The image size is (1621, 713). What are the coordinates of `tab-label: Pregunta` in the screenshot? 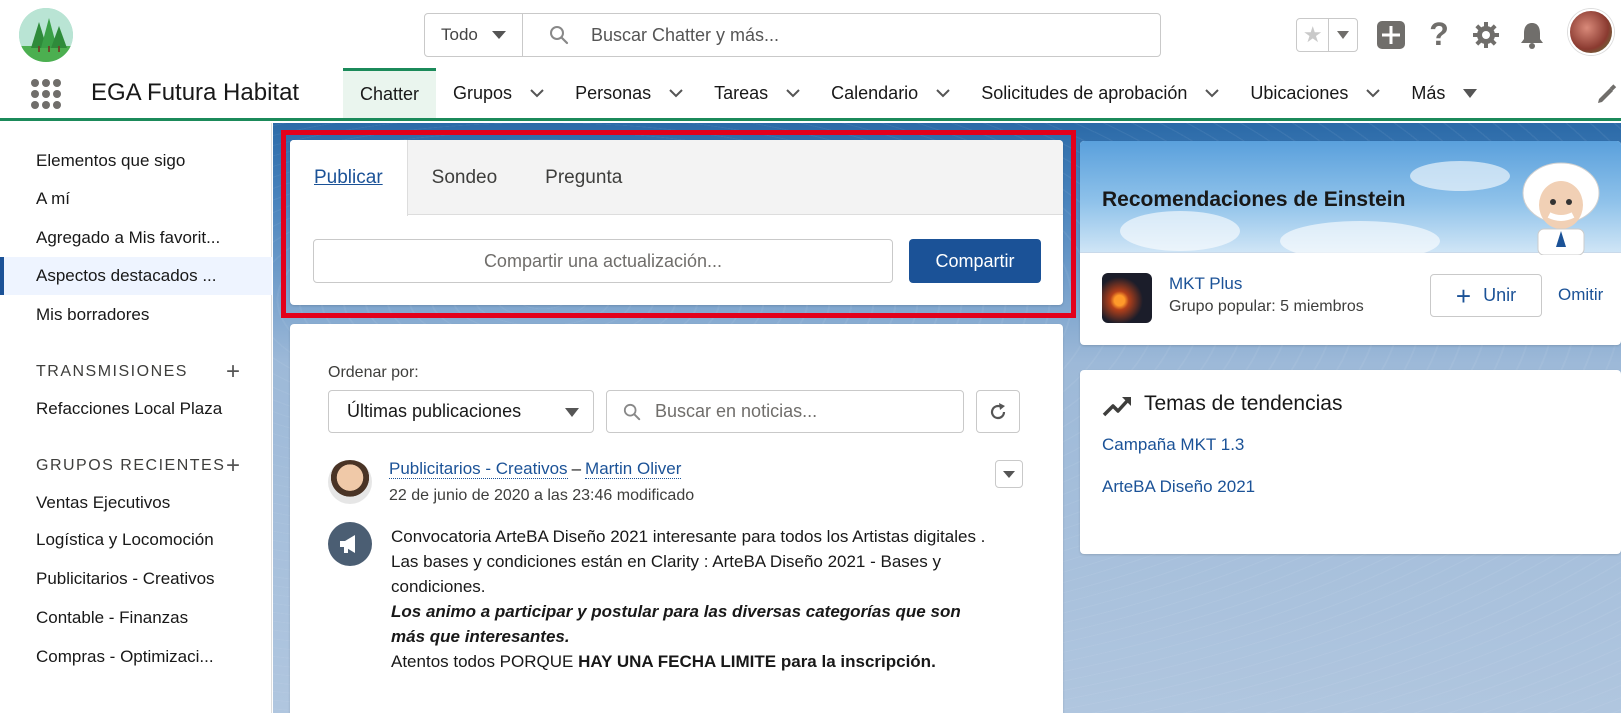 It's located at (584, 177).